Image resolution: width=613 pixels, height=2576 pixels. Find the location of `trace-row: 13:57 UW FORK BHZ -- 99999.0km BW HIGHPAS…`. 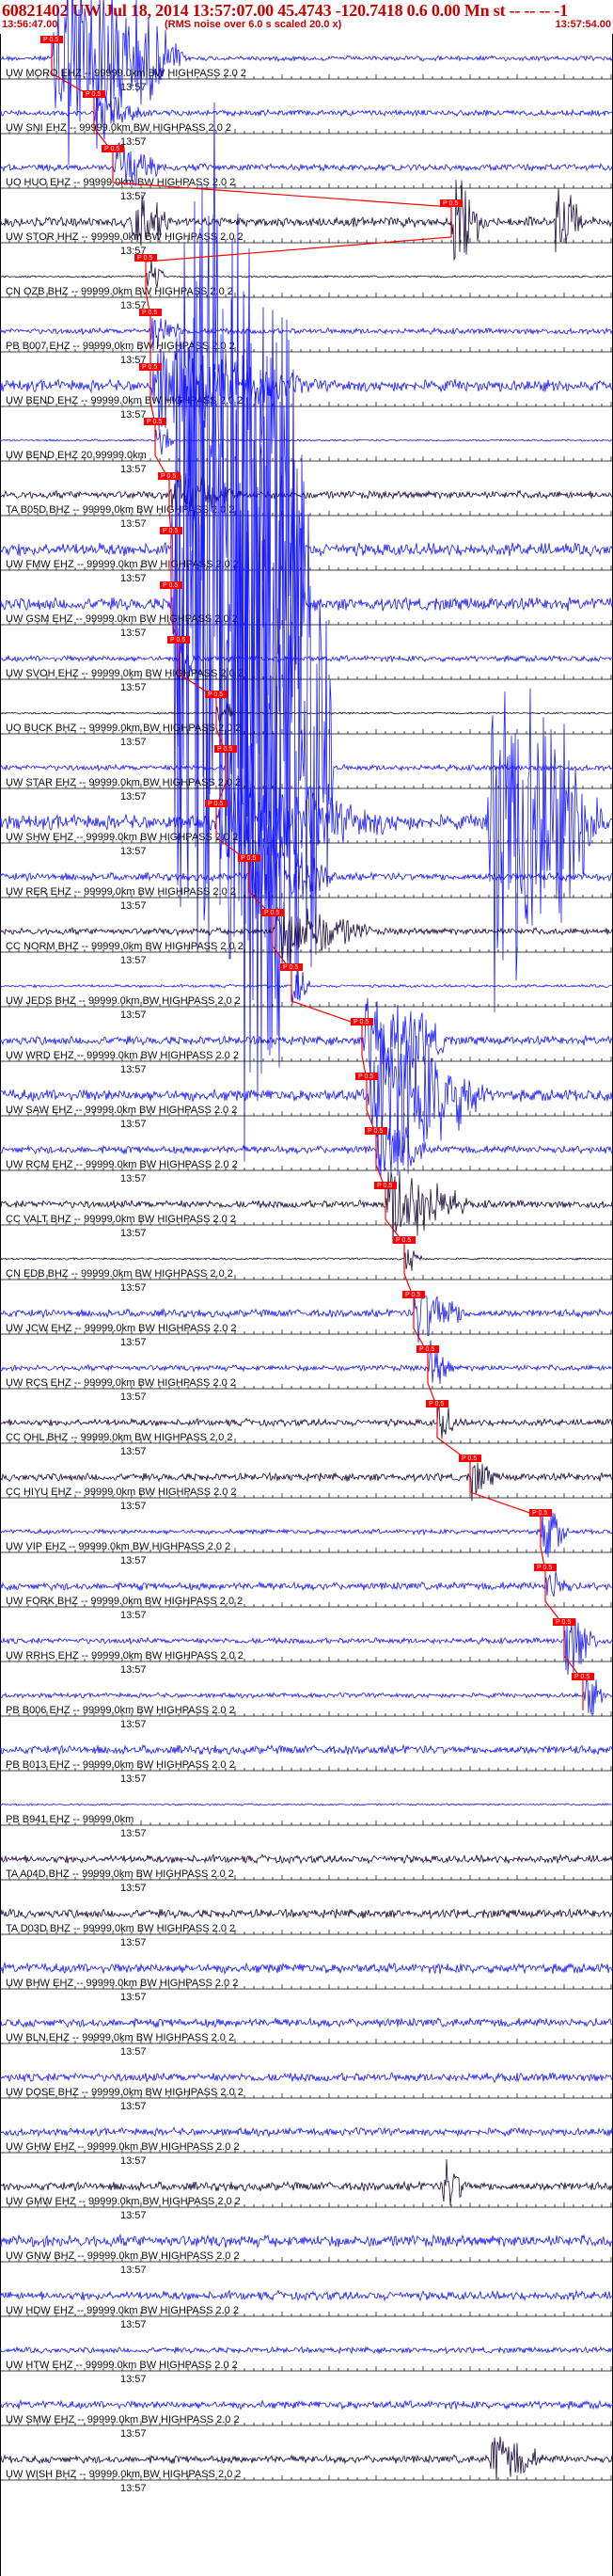

trace-row: 13:57 UW FORK BHZ -- 99999.0km BW HIGHPAS… is located at coordinates (306, 1596).